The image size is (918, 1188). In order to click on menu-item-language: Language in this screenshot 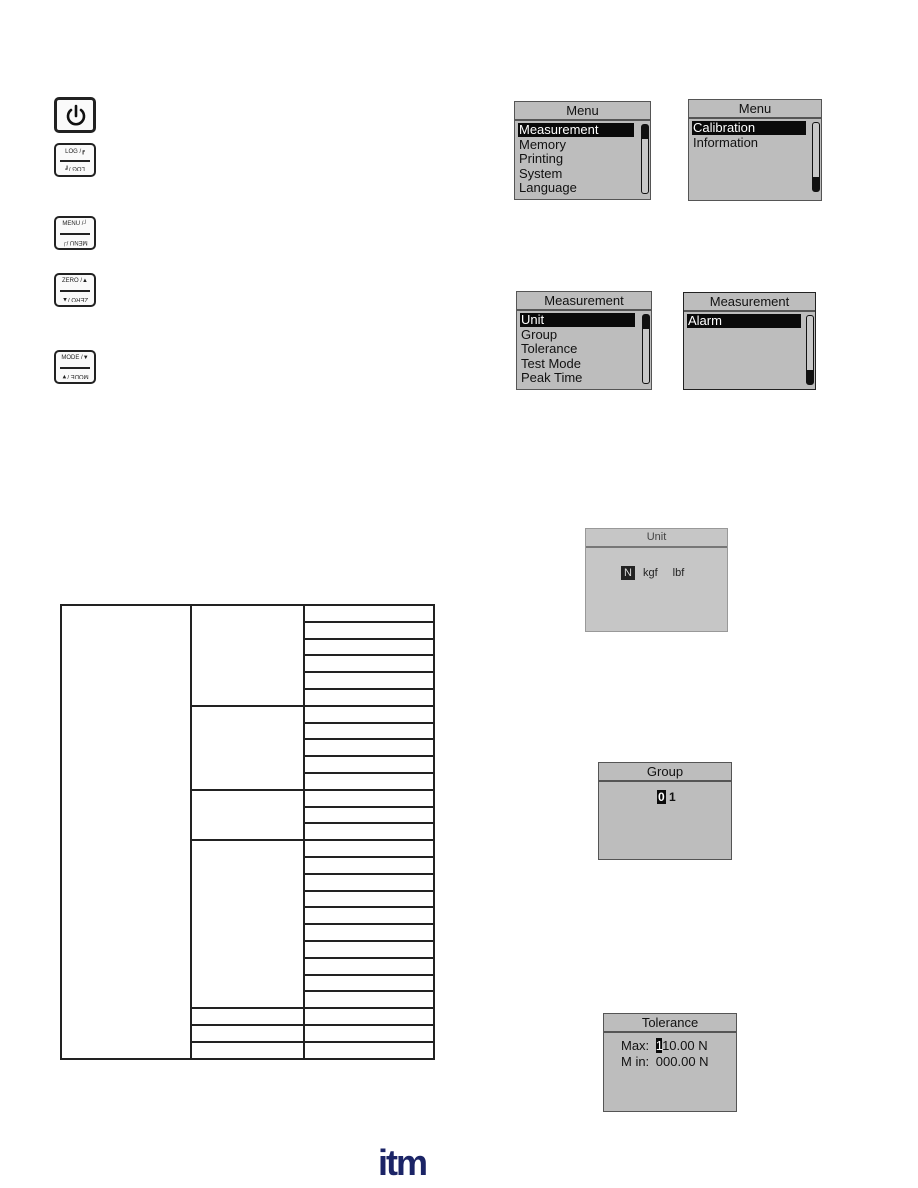, I will do `click(547, 188)`.